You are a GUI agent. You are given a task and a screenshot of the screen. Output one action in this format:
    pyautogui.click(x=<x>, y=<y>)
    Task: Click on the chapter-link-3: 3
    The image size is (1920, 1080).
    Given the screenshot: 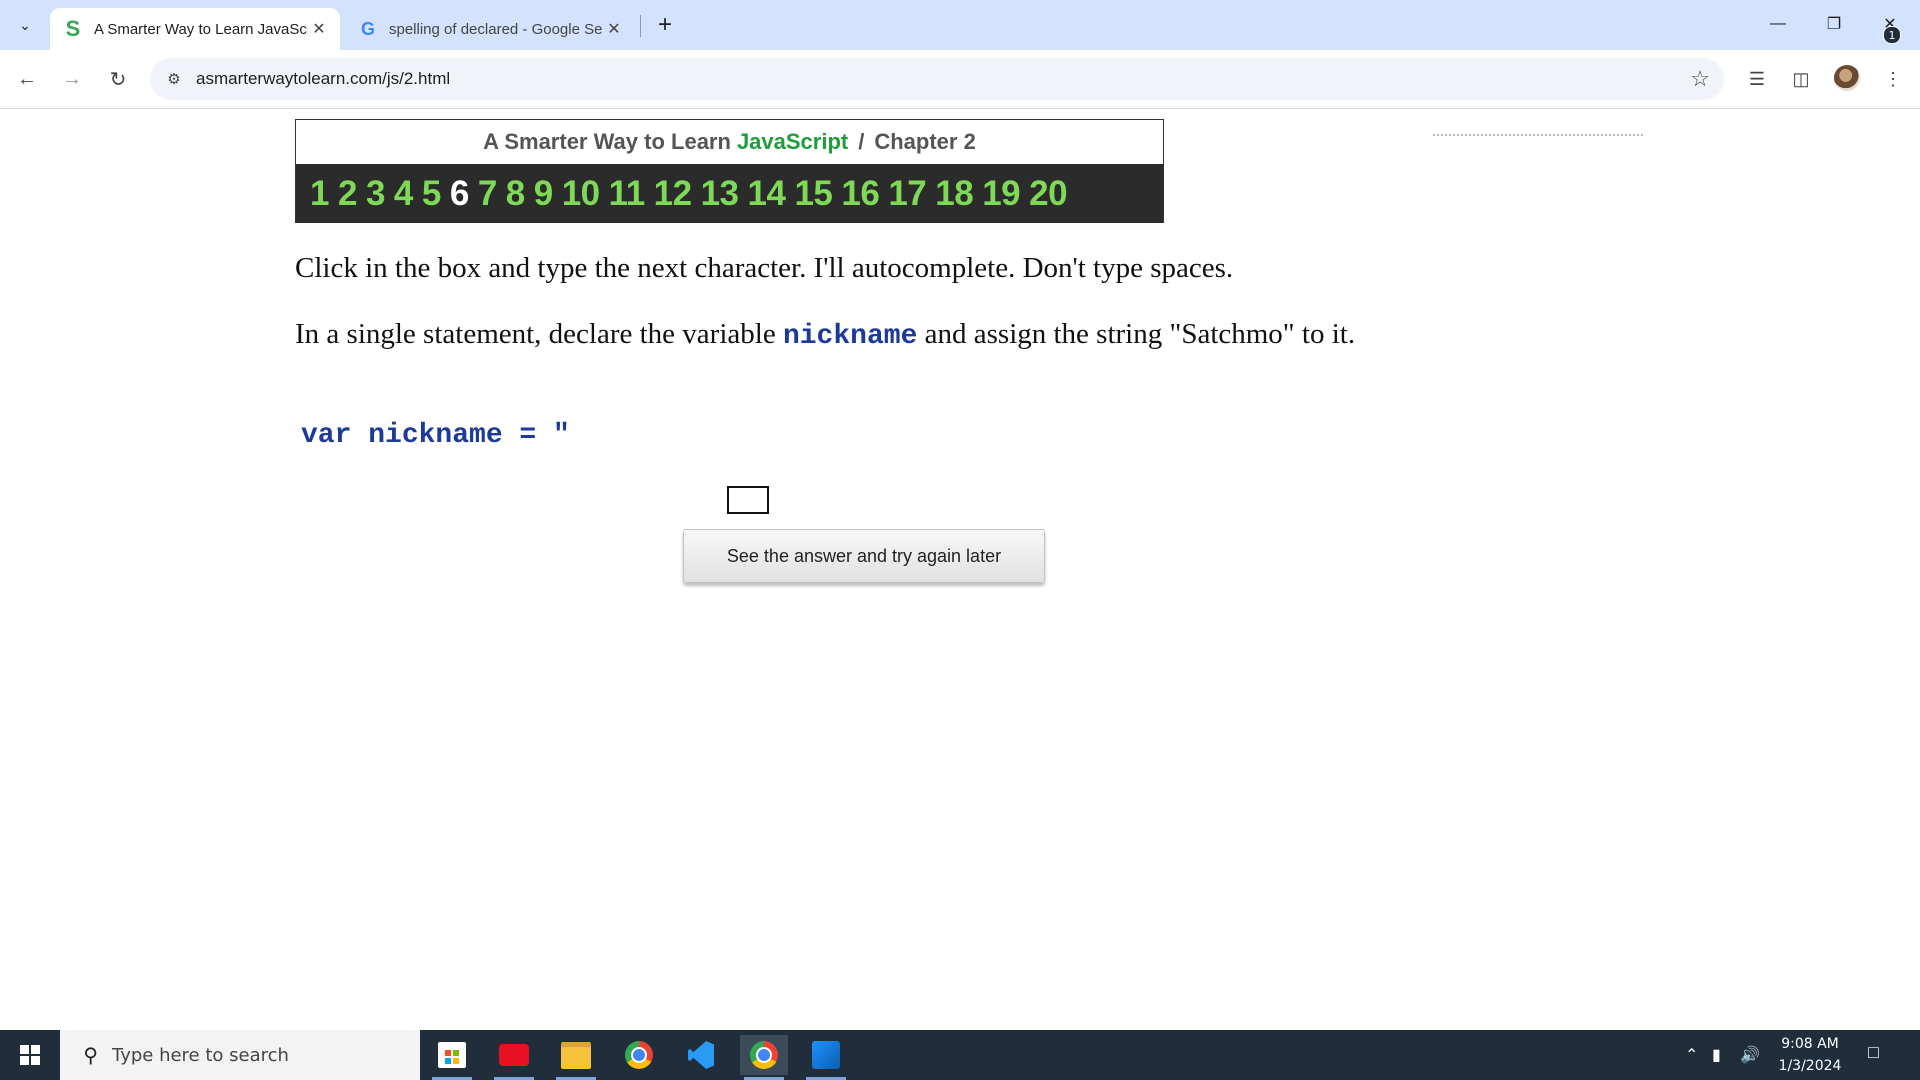 What is the action you would take?
    pyautogui.click(x=375, y=194)
    